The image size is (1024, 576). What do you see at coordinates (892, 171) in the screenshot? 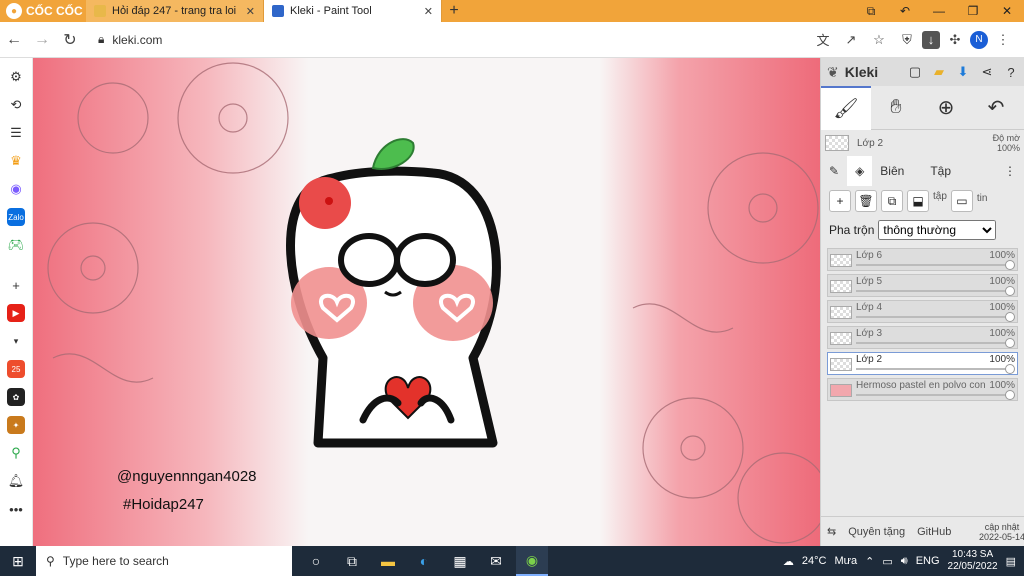
I see `tab-edit: Biên` at bounding box center [892, 171].